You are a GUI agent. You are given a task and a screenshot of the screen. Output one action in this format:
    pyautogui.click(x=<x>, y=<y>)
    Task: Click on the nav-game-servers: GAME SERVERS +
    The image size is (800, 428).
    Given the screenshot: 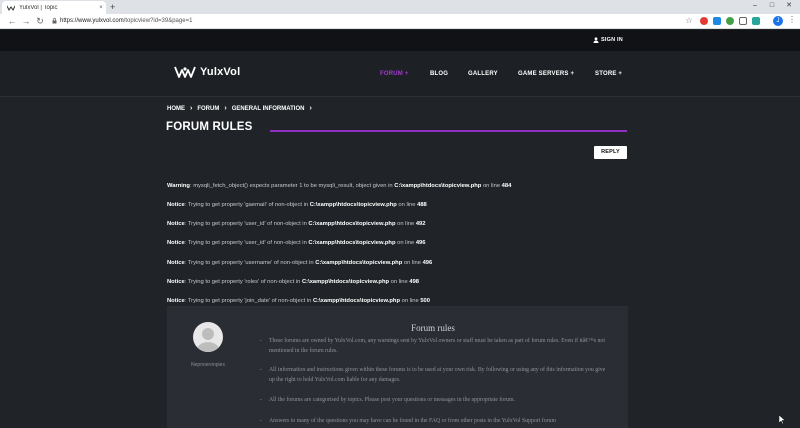 What is the action you would take?
    pyautogui.click(x=546, y=74)
    